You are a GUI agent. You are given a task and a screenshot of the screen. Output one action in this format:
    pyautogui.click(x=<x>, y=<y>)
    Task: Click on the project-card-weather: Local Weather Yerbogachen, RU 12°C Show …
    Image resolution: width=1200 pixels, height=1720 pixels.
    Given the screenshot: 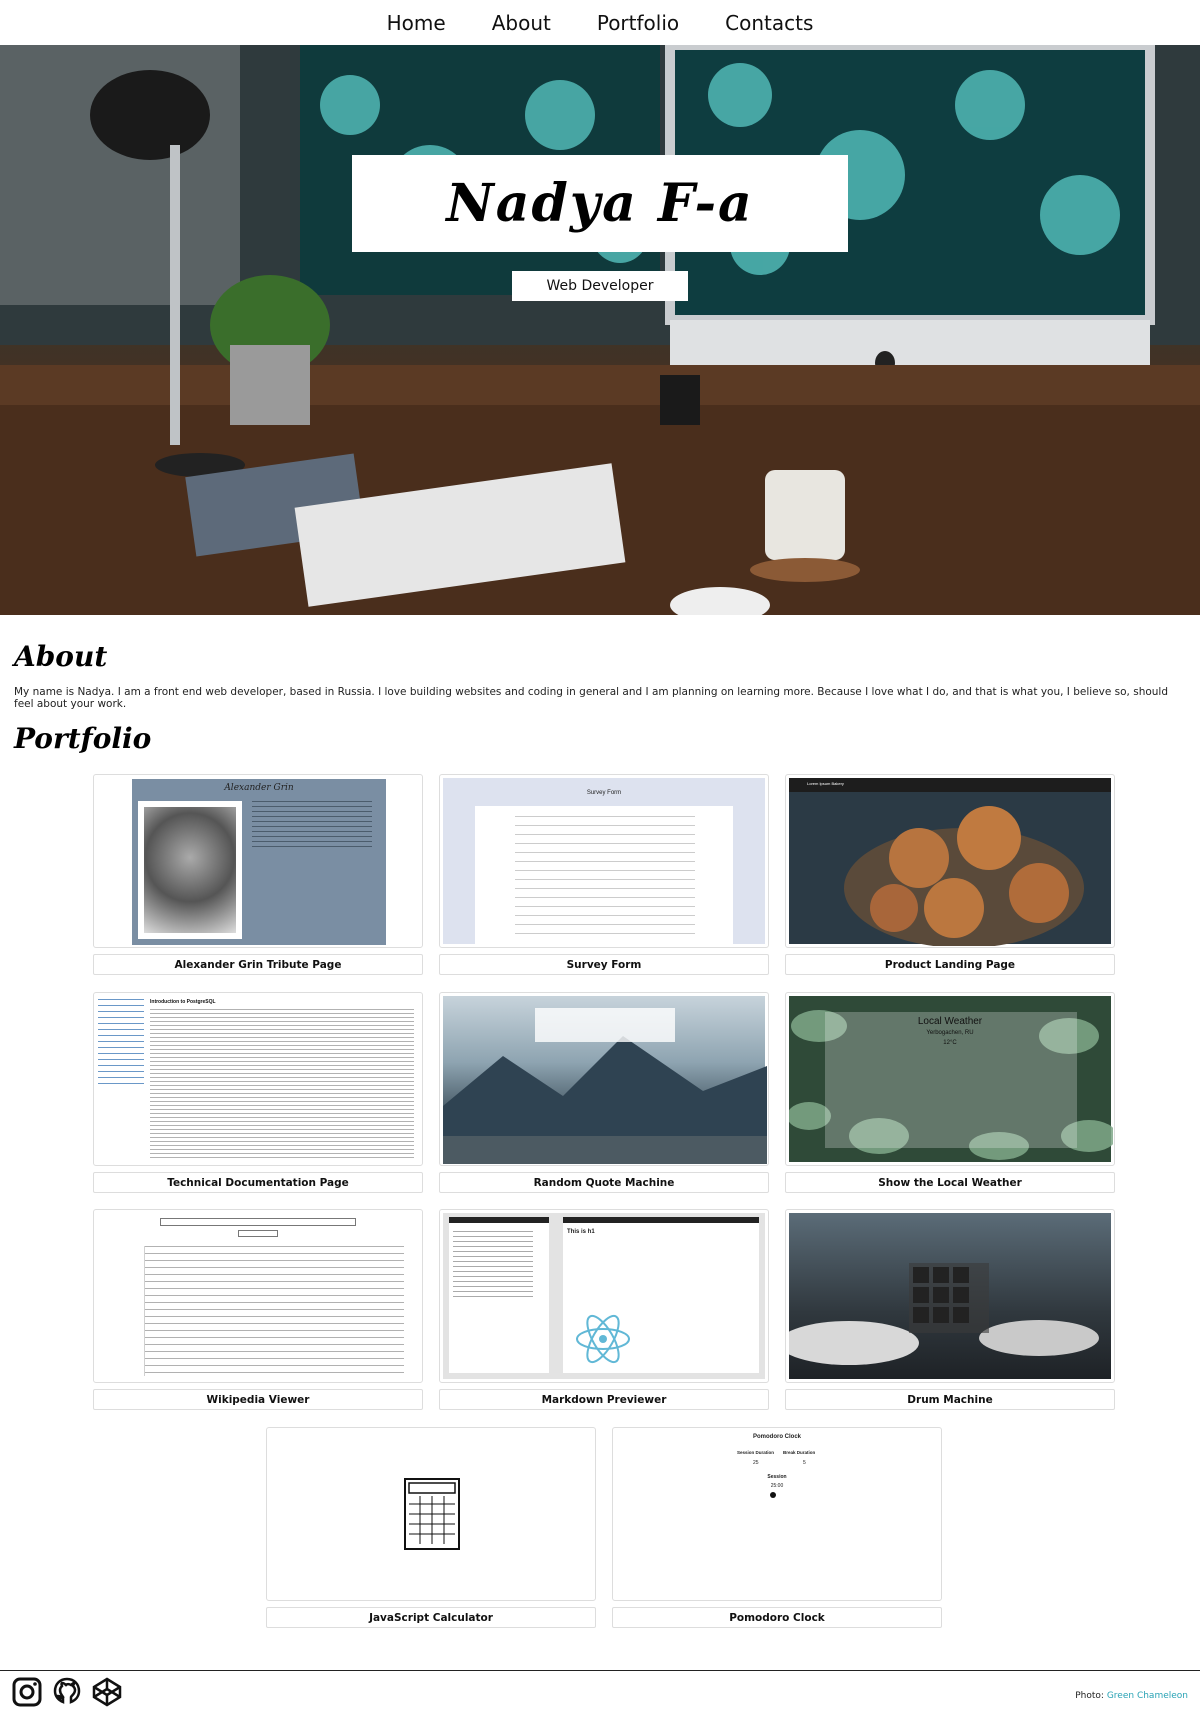 What is the action you would take?
    pyautogui.click(x=950, y=1092)
    